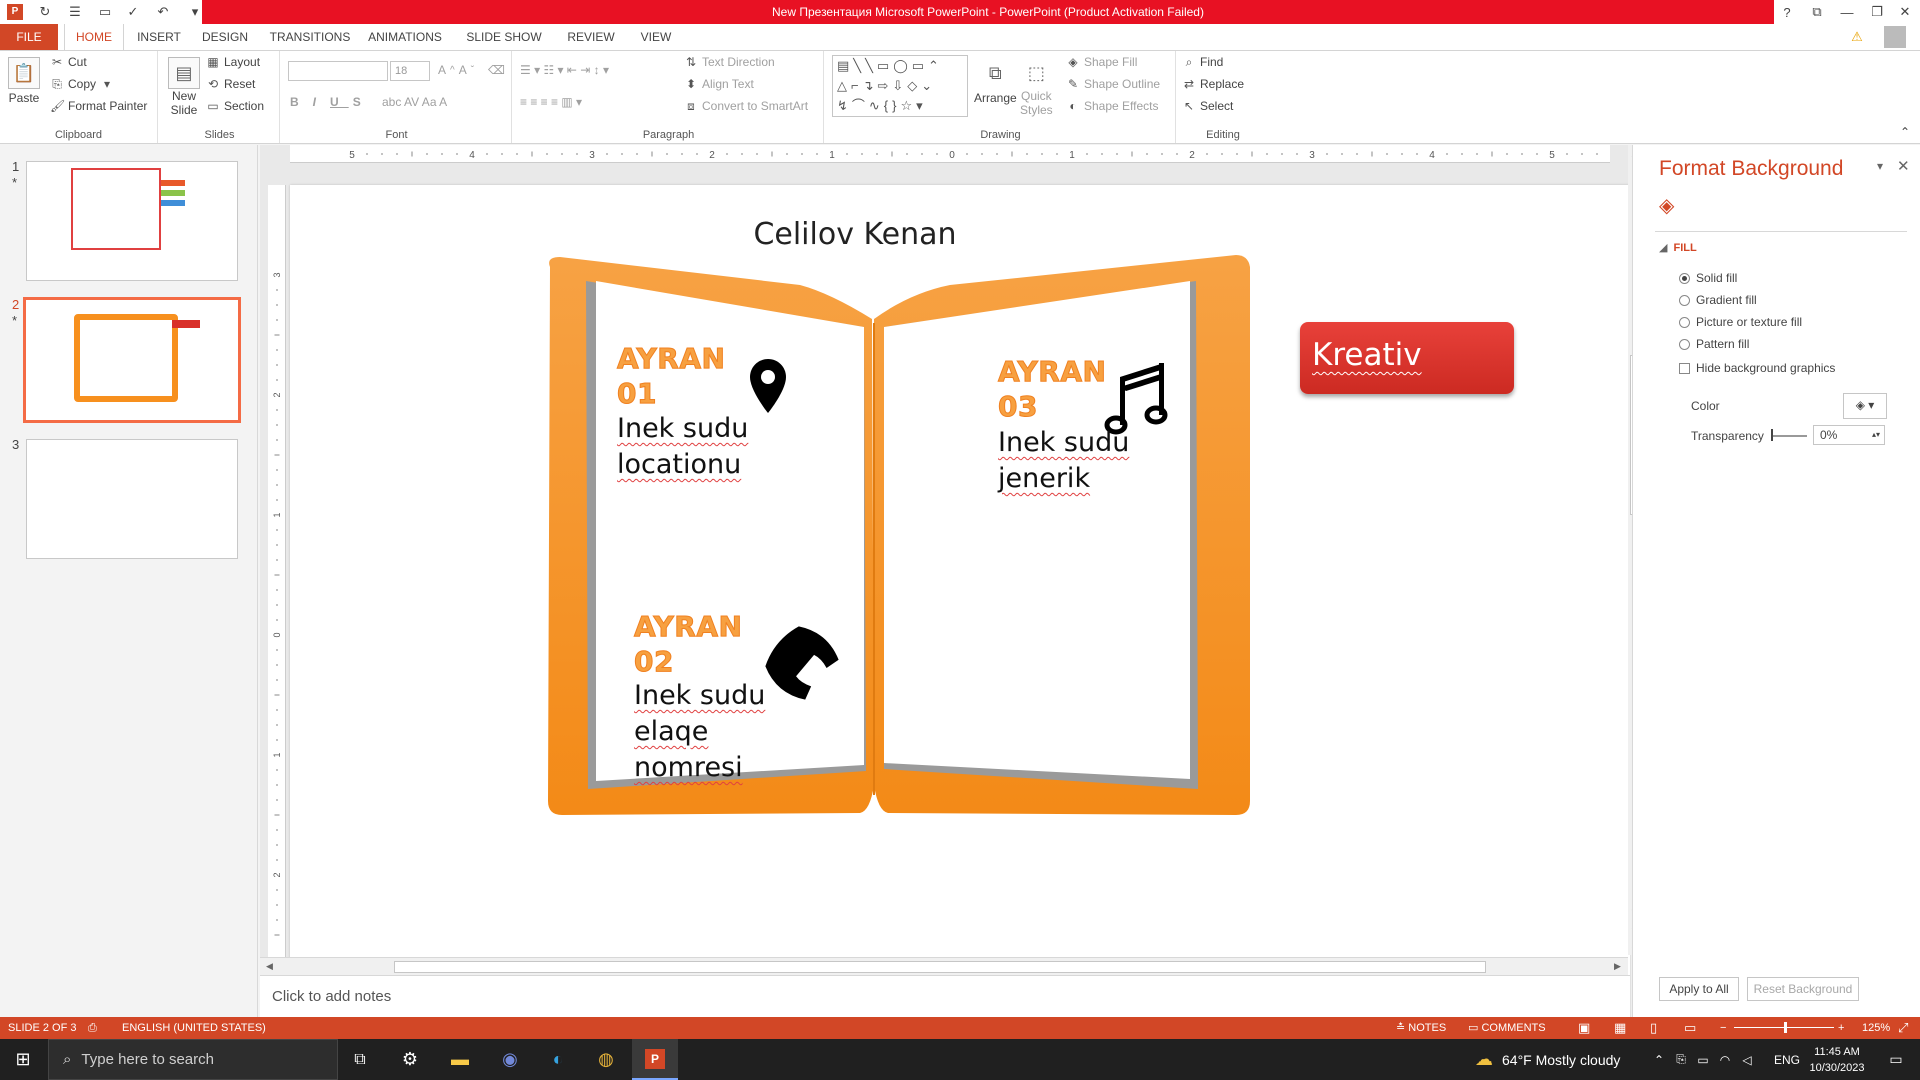 Image resolution: width=1920 pixels, height=1080 pixels. I want to click on font-style-buttons: BIUS, so click(330, 102).